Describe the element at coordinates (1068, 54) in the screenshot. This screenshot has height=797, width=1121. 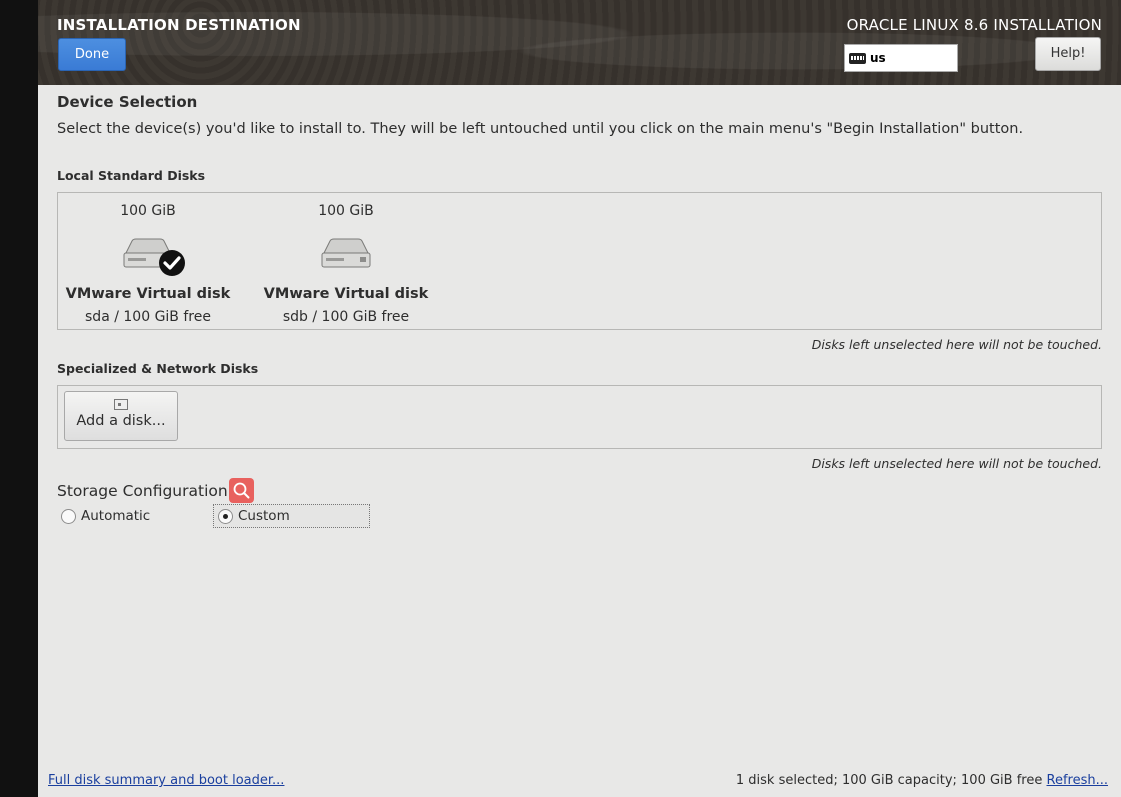
I see `help-button: Help!` at that location.